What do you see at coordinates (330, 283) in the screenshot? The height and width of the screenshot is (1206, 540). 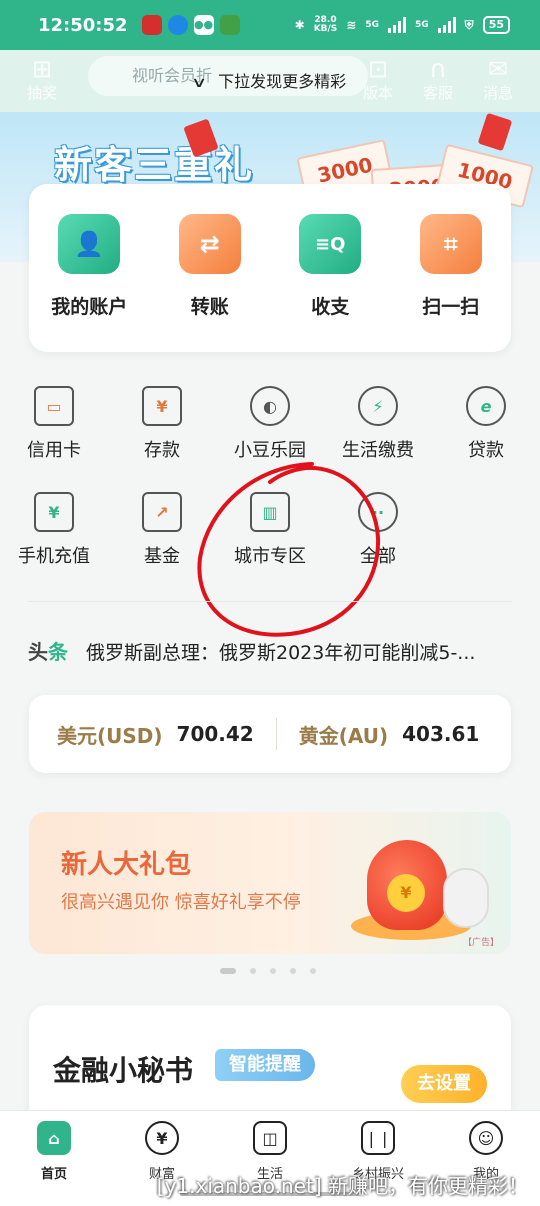 I see `quick-action-income-expense: ≡Q 收支` at bounding box center [330, 283].